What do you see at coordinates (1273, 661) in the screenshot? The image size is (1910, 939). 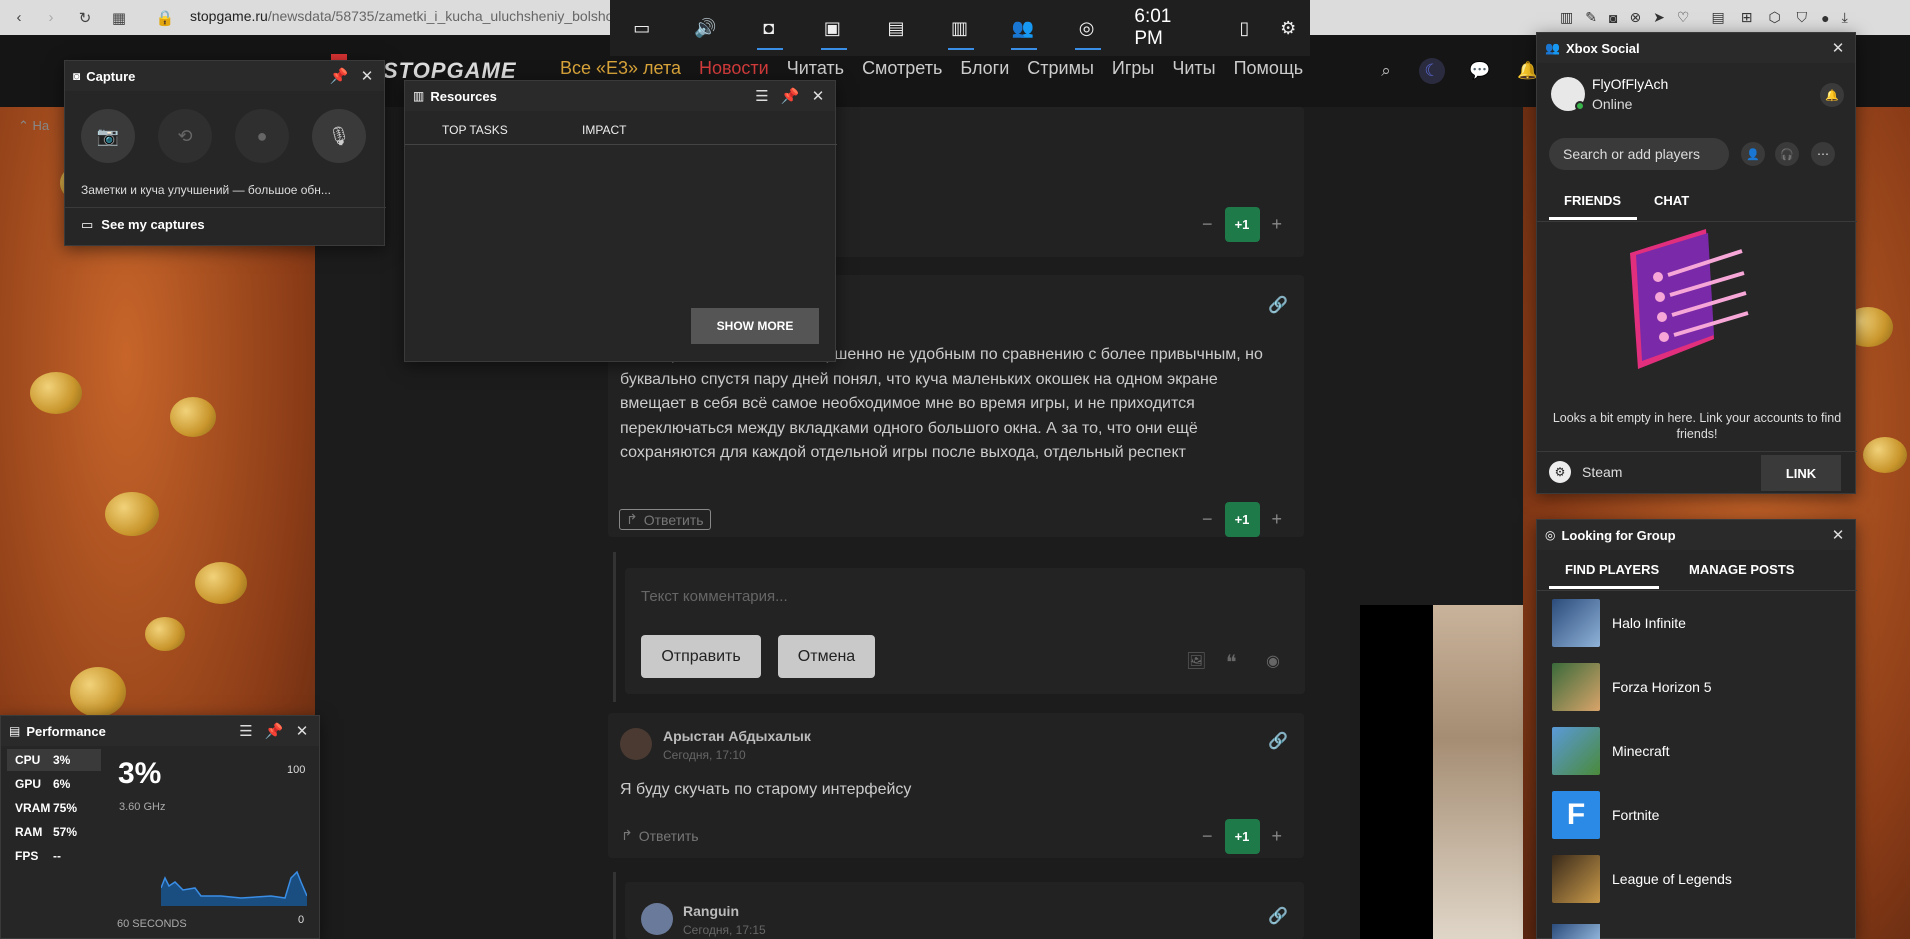 I see `spoiler-icon: ◉` at bounding box center [1273, 661].